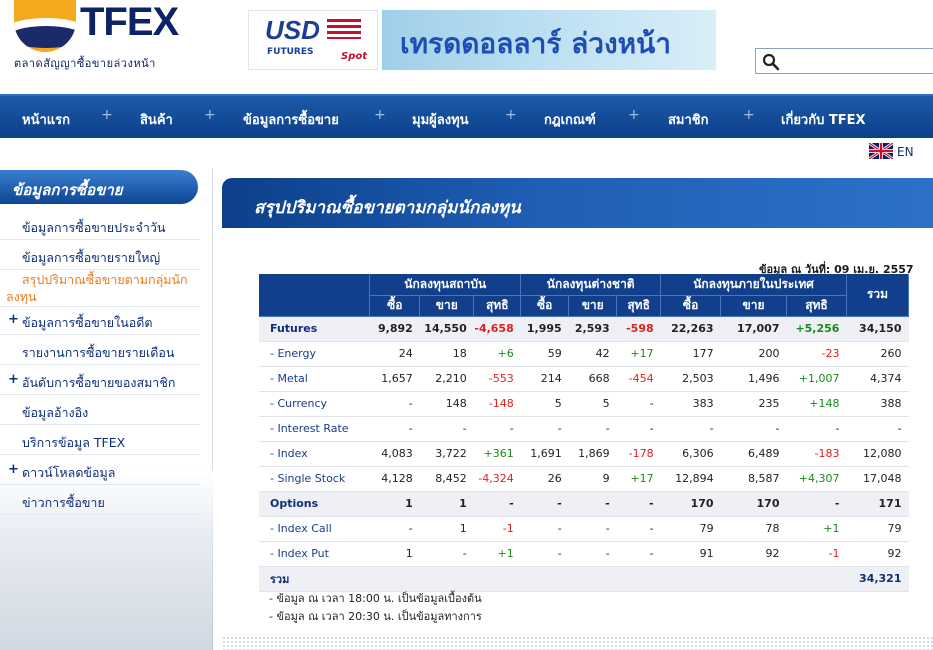  What do you see at coordinates (592, 354) in the screenshot?
I see `table-cell: 42` at bounding box center [592, 354].